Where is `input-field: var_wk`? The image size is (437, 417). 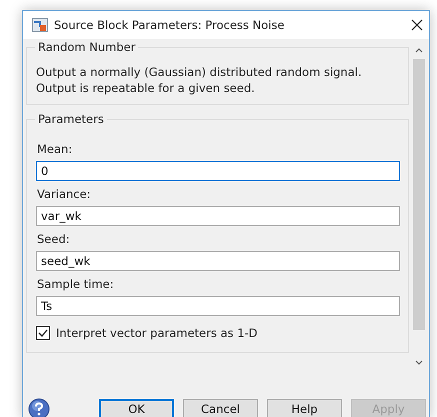
input-field: var_wk is located at coordinates (218, 216).